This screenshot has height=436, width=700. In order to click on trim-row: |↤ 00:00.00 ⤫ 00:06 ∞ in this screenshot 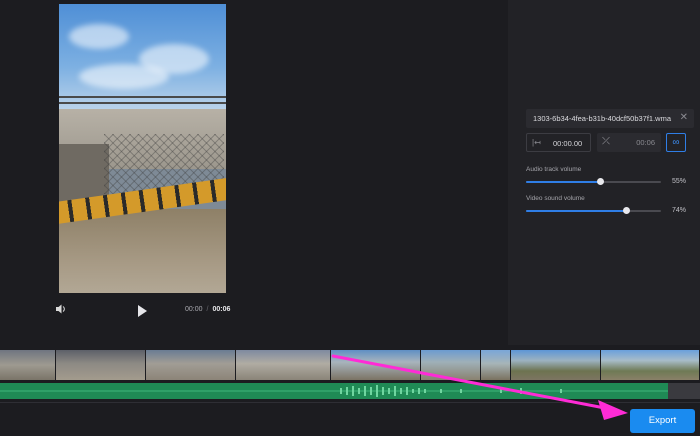, I will do `click(610, 142)`.